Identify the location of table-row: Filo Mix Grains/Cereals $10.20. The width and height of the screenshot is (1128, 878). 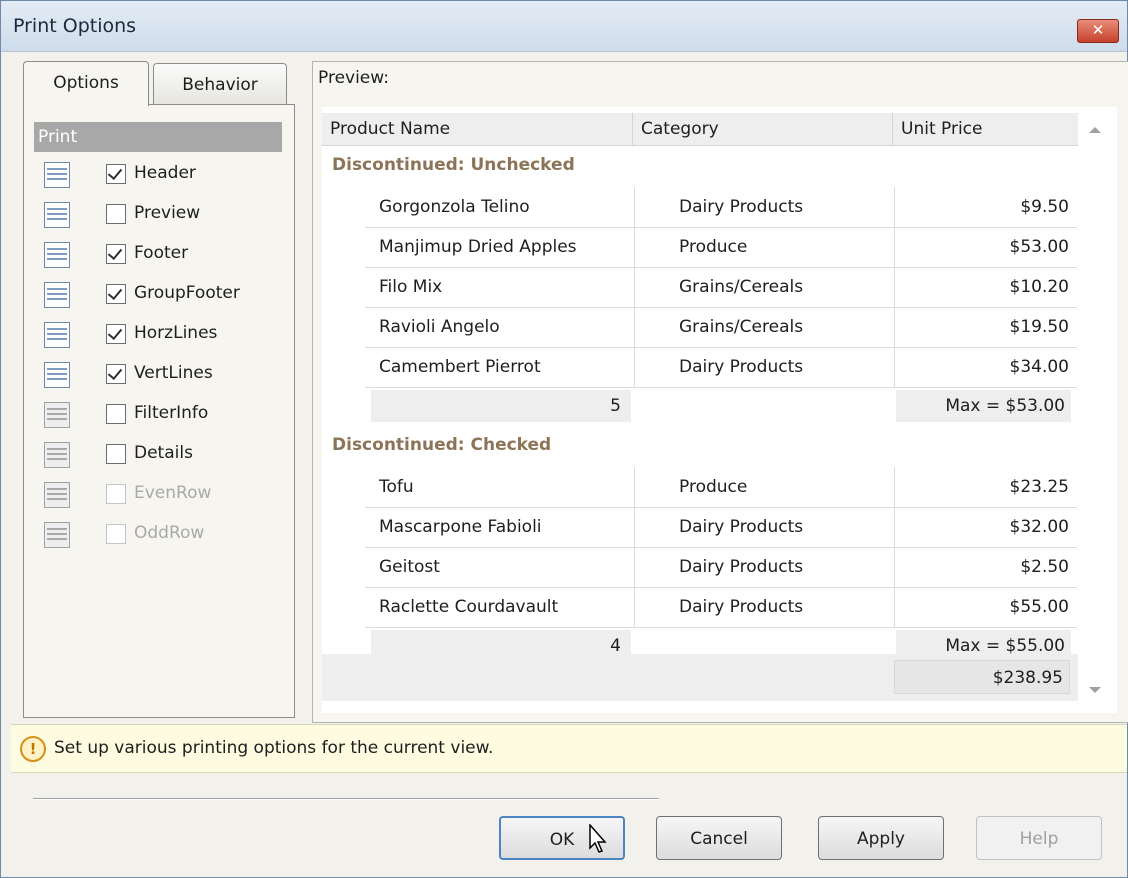
(721, 287).